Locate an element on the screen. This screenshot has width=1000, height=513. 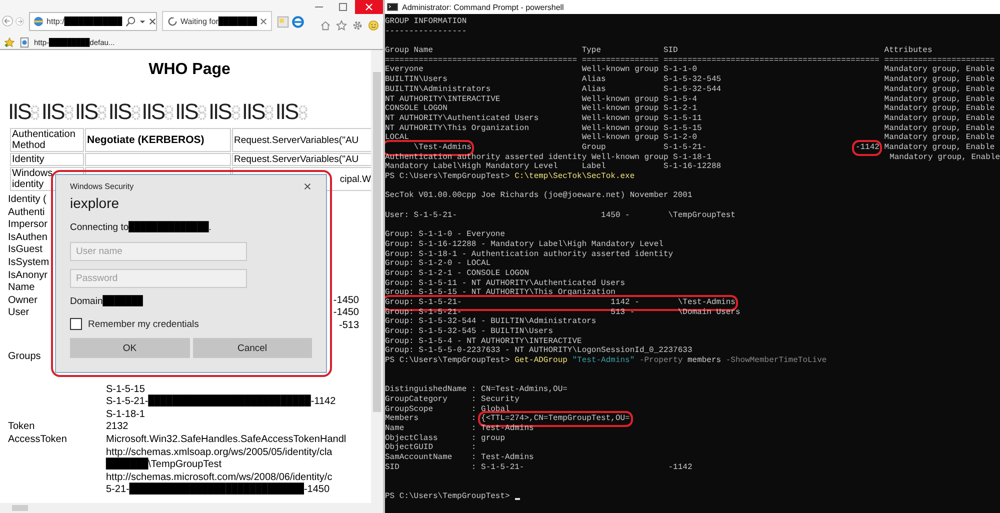
console-text: SecTok V01.00.00cpp Joe Richards (joe@joeware.net) November 2001 is located at coordinates (538, 196).